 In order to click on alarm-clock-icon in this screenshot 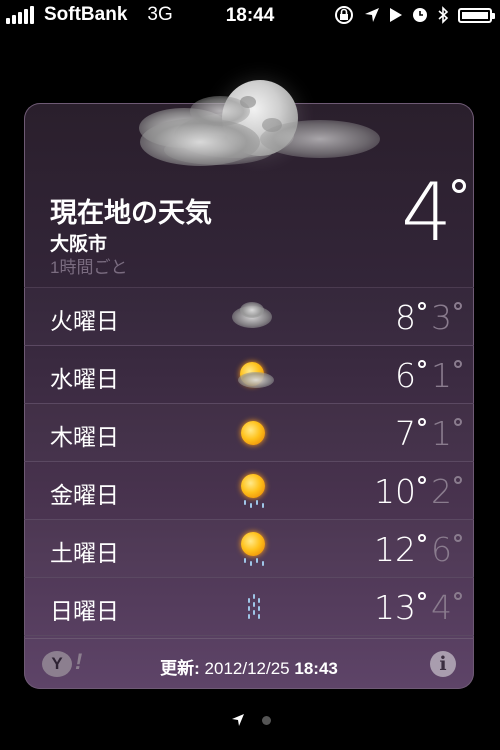, I will do `click(420, 15)`.